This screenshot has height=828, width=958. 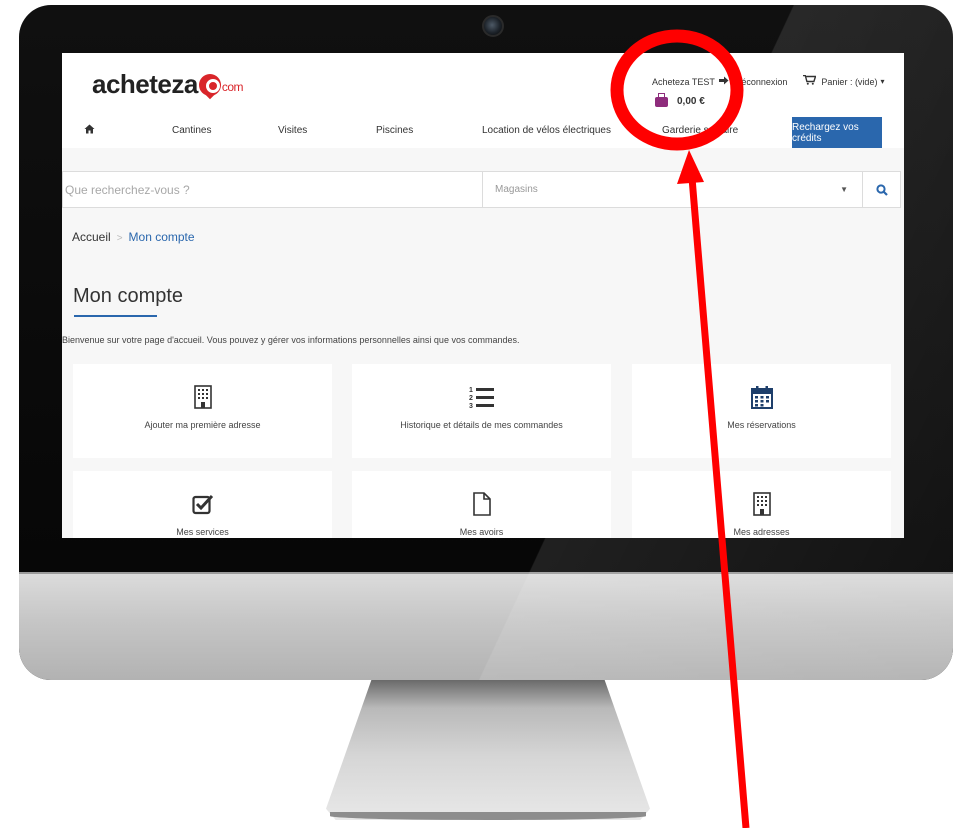 I want to click on store-select-value: Magasins, so click(x=516, y=189).